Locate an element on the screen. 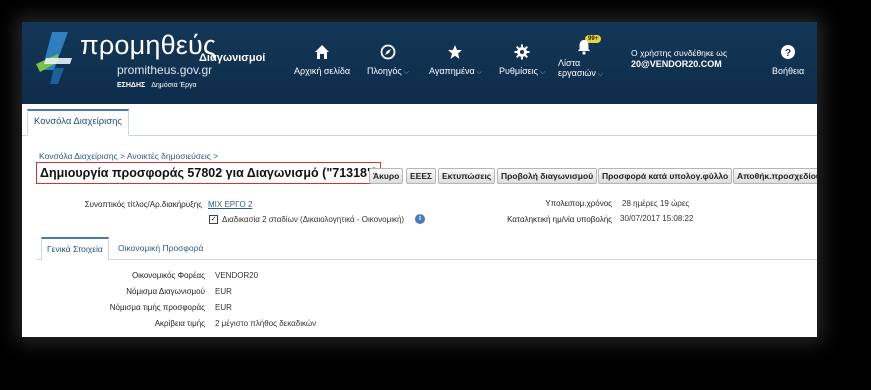 Image resolution: width=871 pixels, height=390 pixels. nav-home: Αρχική σελίδα is located at coordinates (322, 60).